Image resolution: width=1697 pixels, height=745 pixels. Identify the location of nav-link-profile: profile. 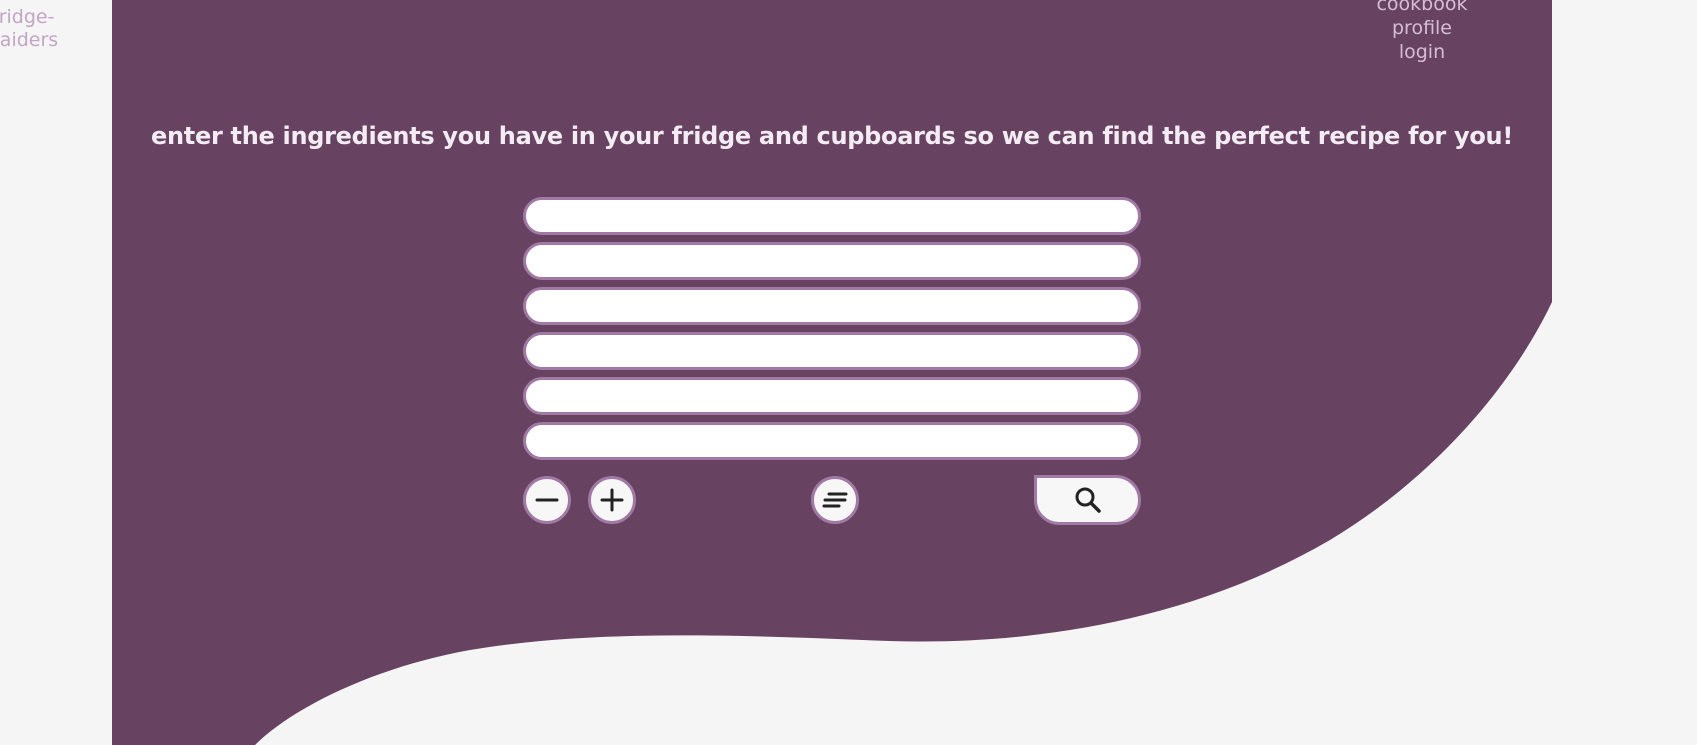
(1422, 28).